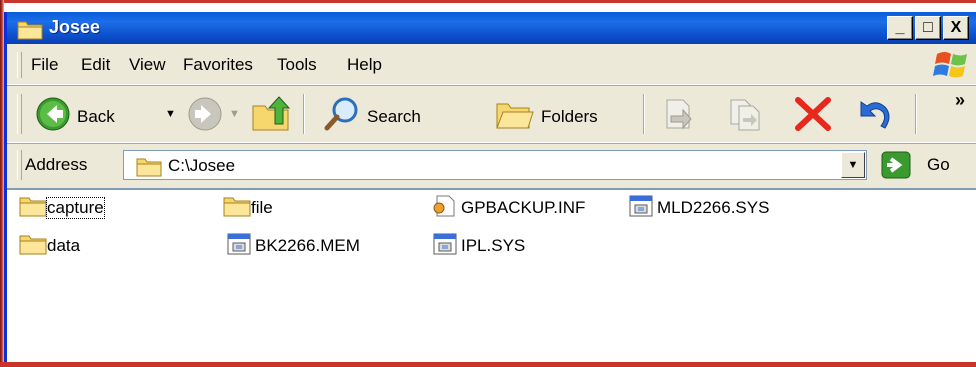  I want to click on list-item: file, so click(248, 208).